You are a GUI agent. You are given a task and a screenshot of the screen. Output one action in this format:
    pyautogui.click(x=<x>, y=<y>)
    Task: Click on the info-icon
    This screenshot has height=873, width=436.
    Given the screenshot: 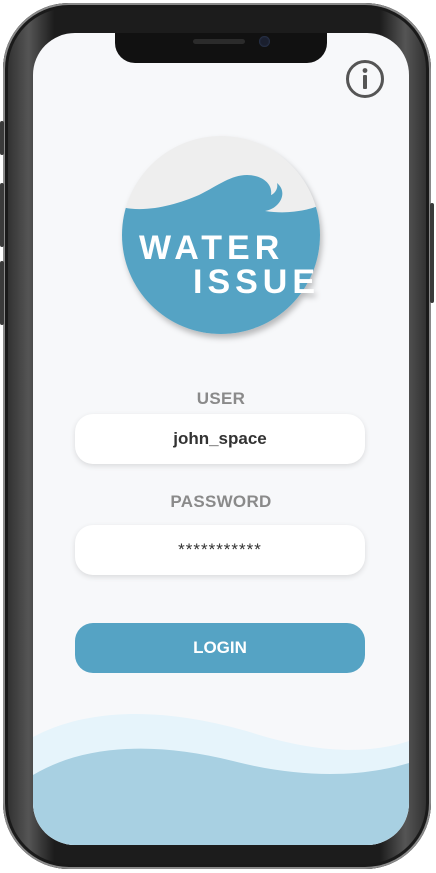 What is the action you would take?
    pyautogui.click(x=365, y=79)
    